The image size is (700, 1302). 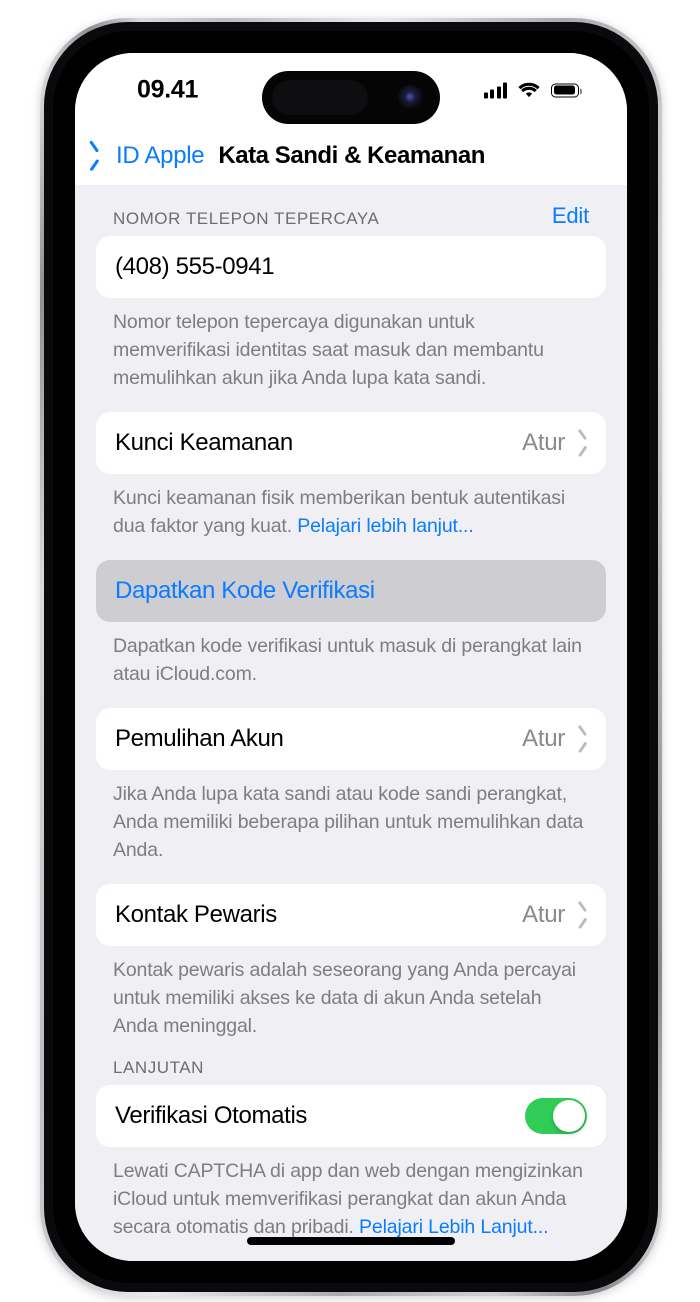 What do you see at coordinates (246, 218) in the screenshot?
I see `trusted-phone-header-label: NOMOR TELEPON TEPERCAYA` at bounding box center [246, 218].